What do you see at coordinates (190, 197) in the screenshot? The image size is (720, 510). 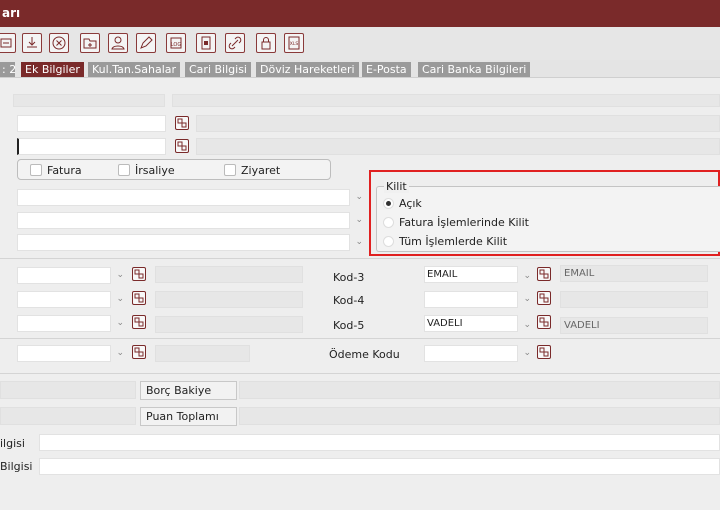 I see `dropdown-1: ⌄` at bounding box center [190, 197].